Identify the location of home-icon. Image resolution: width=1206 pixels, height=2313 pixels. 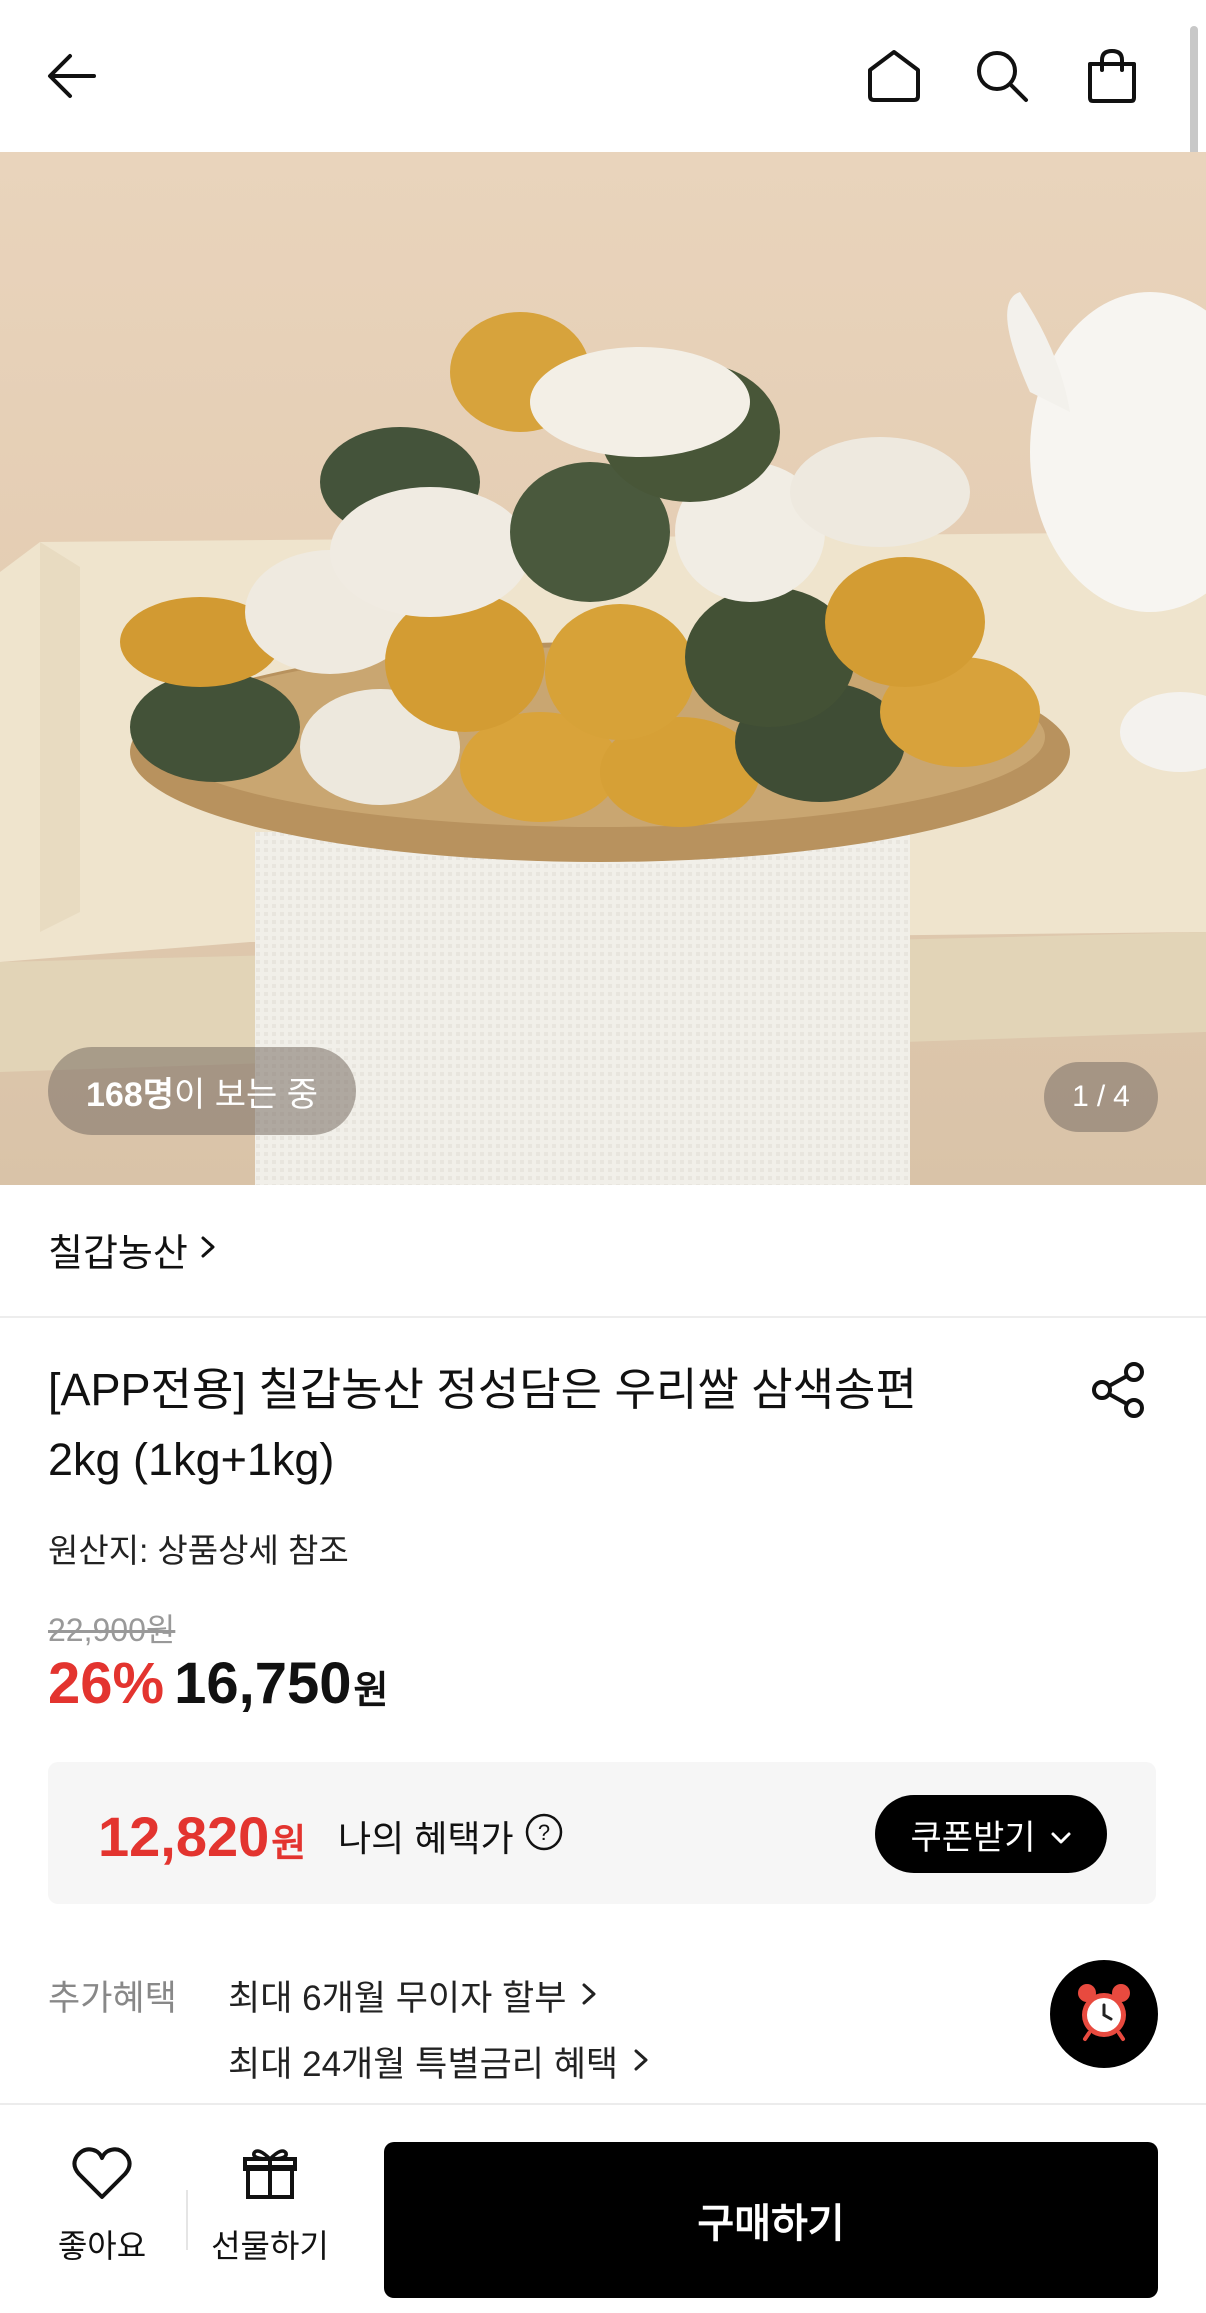
(894, 76).